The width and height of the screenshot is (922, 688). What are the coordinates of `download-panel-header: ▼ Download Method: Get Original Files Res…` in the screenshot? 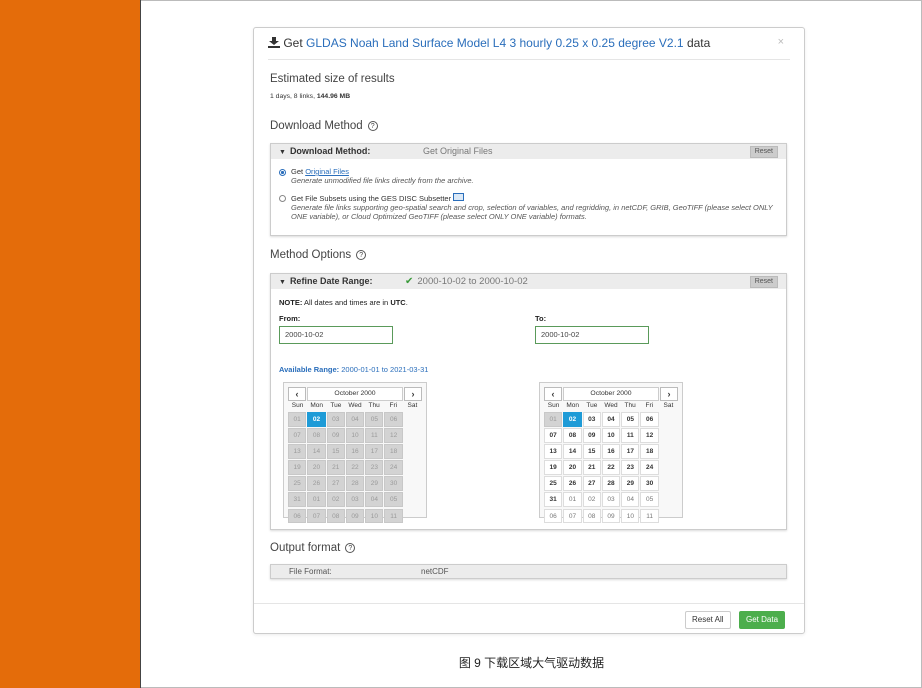 It's located at (528, 151).